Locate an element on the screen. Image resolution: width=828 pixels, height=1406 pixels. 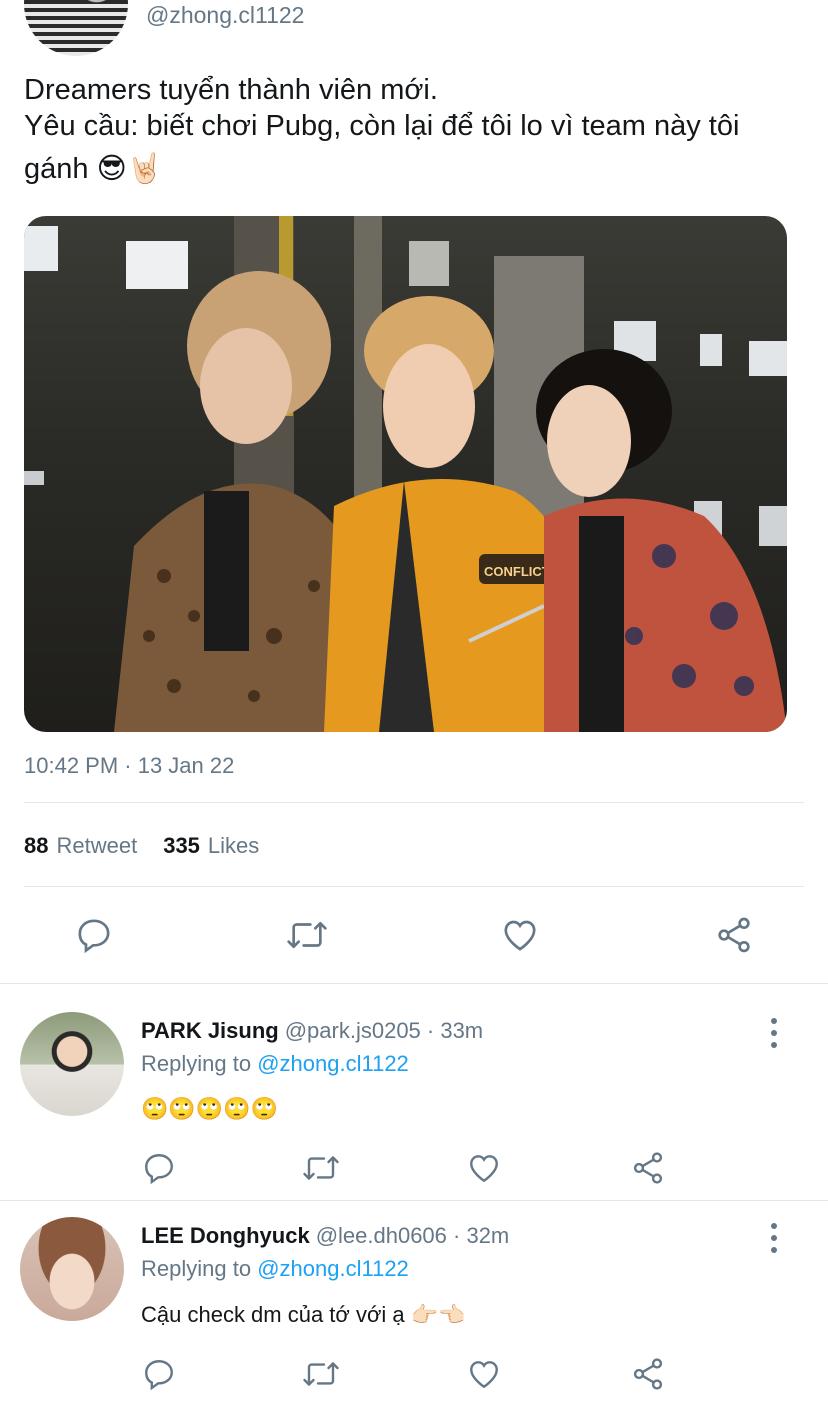
reply-meta: @lee.dh0606 · 32m is located at coordinates (412, 1235).